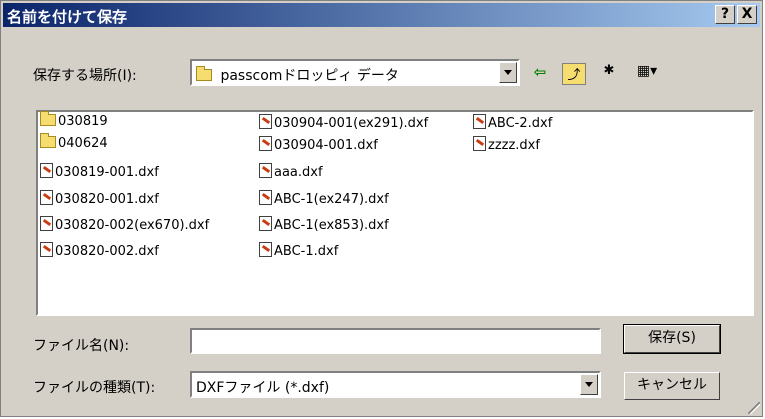 This screenshot has width=765, height=419. What do you see at coordinates (324, 224) in the screenshot?
I see `list-item: ABC-1(ex853).dxf` at bounding box center [324, 224].